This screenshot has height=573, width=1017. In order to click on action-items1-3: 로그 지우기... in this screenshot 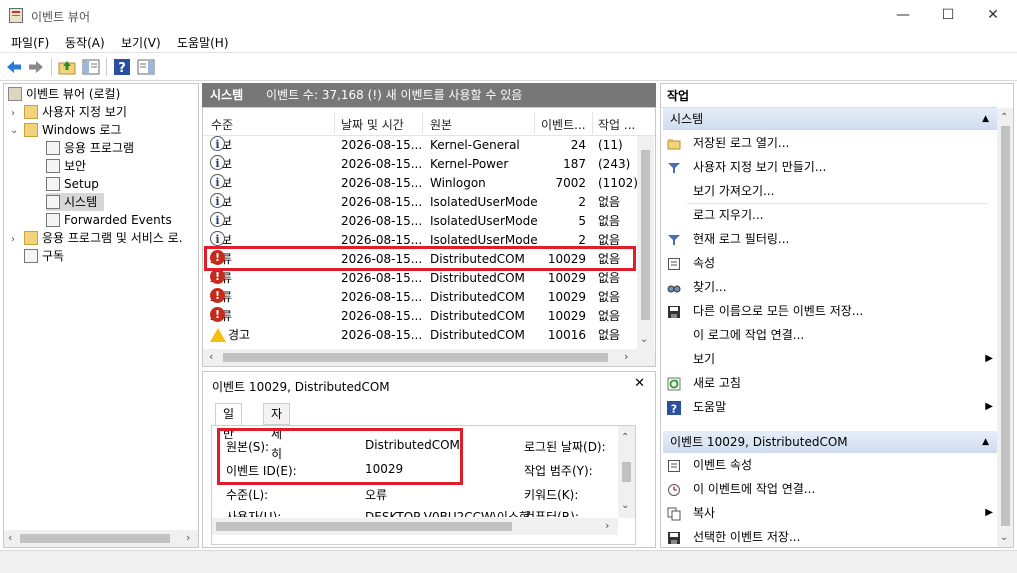, I will do `click(832, 215)`.